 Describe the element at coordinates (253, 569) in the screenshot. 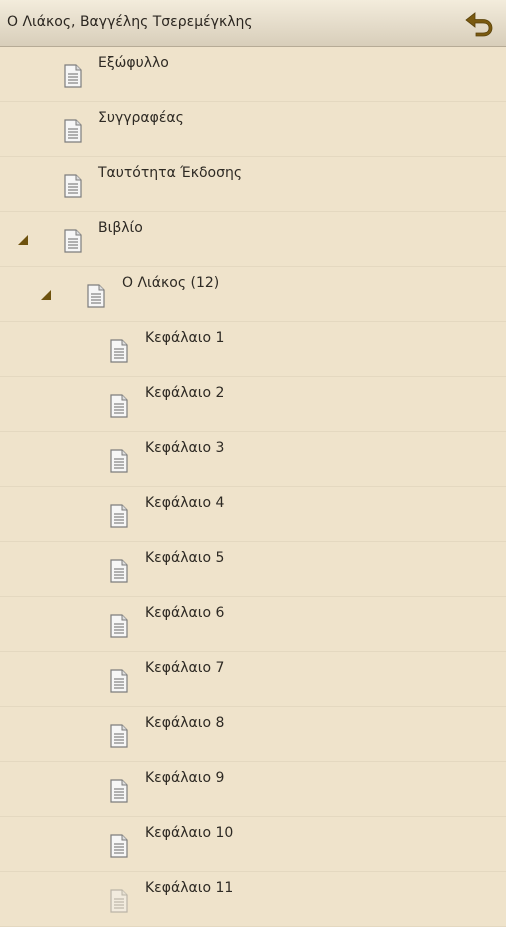

I see `tree-item-chapter: Κεφάλαιο 5` at that location.